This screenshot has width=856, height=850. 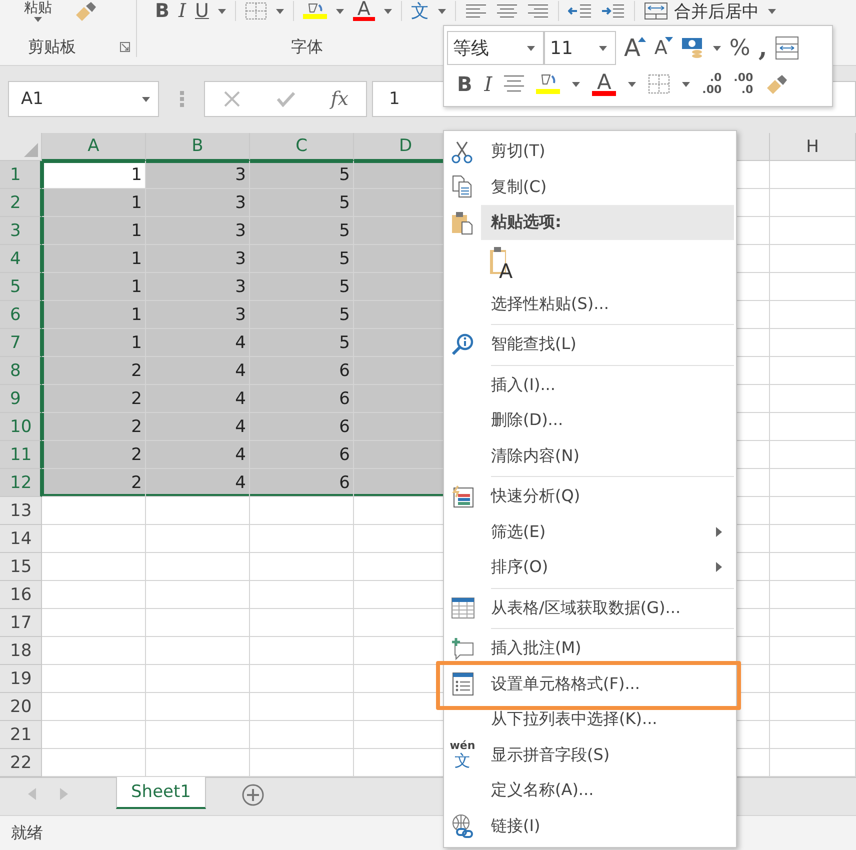 I want to click on row-header: 11, so click(x=21, y=455).